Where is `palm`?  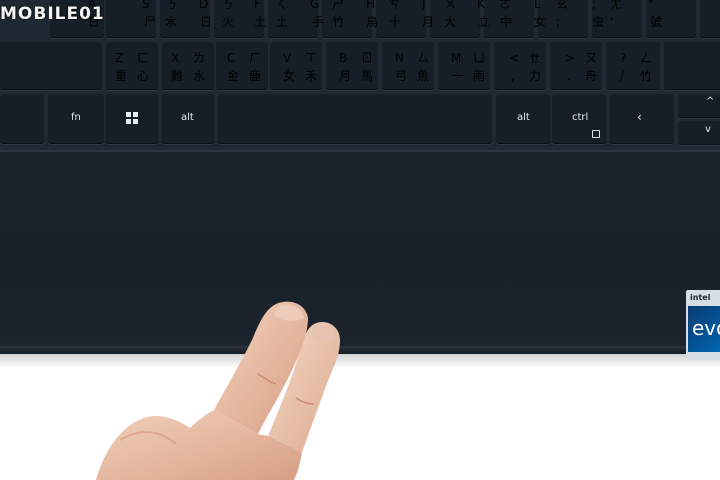 palm is located at coordinates (199, 445).